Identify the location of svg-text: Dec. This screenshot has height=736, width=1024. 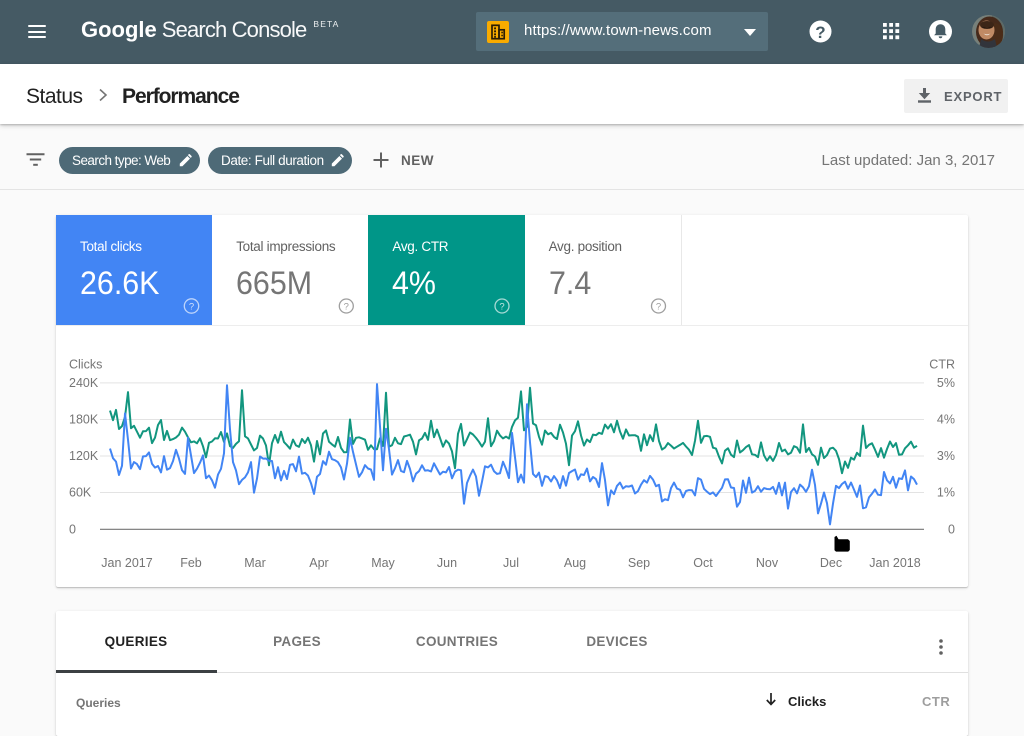
(831, 563).